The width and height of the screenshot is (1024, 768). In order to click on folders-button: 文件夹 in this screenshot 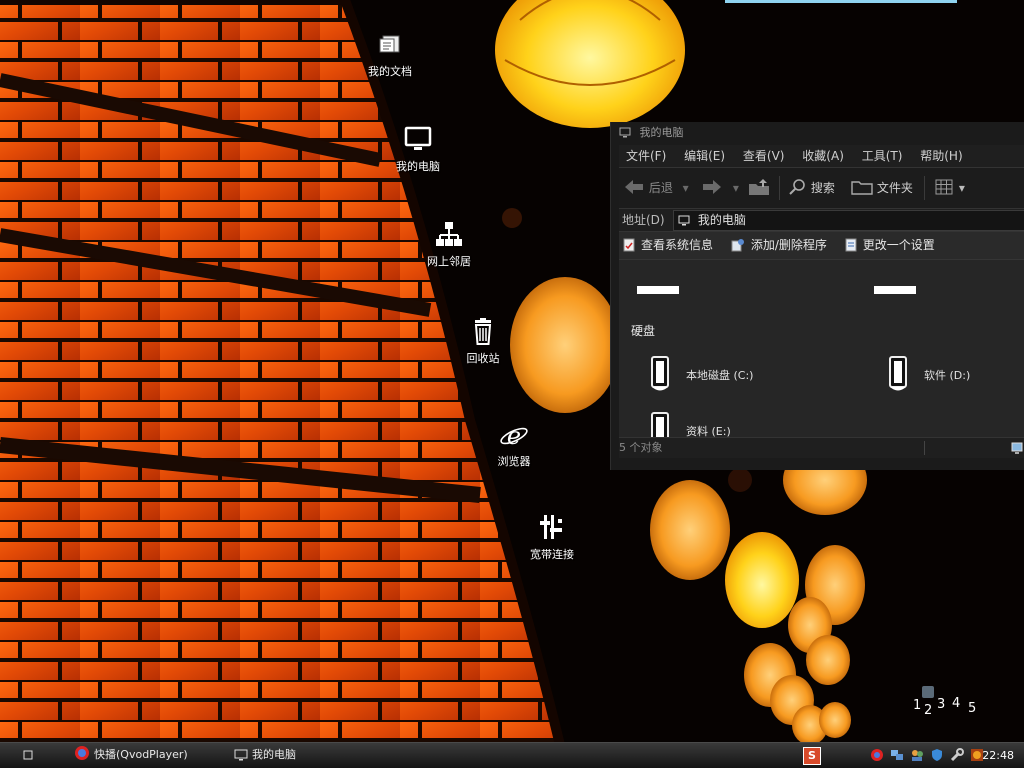, I will do `click(882, 188)`.